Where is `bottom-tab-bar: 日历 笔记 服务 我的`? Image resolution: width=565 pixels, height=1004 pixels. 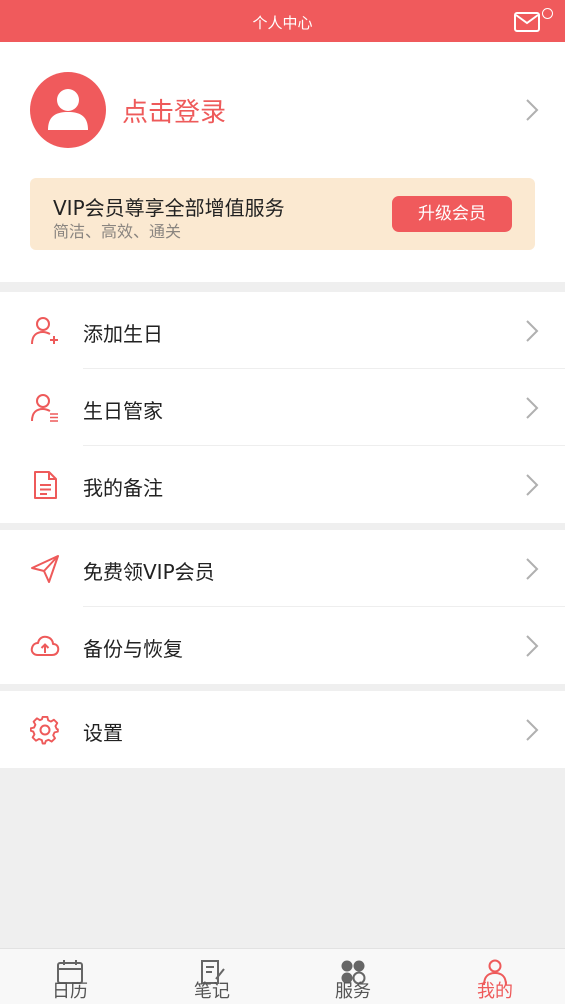 bottom-tab-bar: 日历 笔记 服务 我的 is located at coordinates (282, 976).